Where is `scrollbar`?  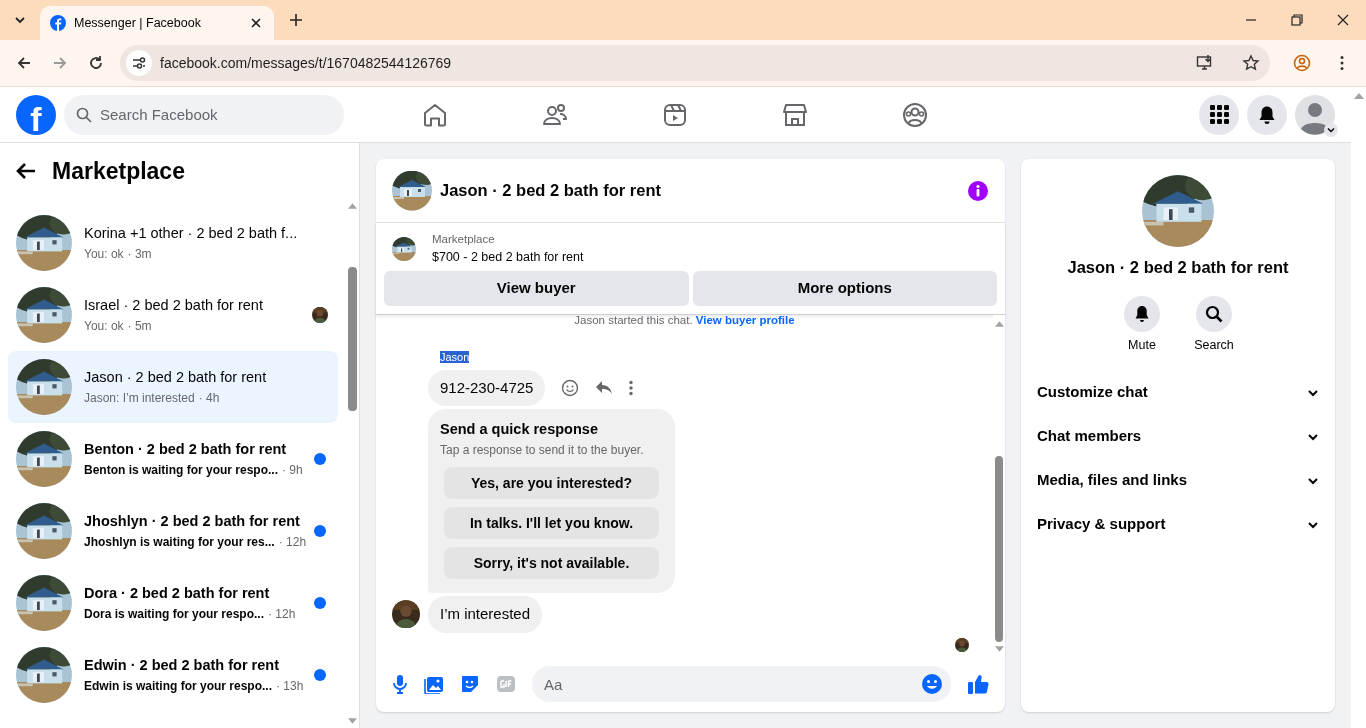 scrollbar is located at coordinates (999, 485).